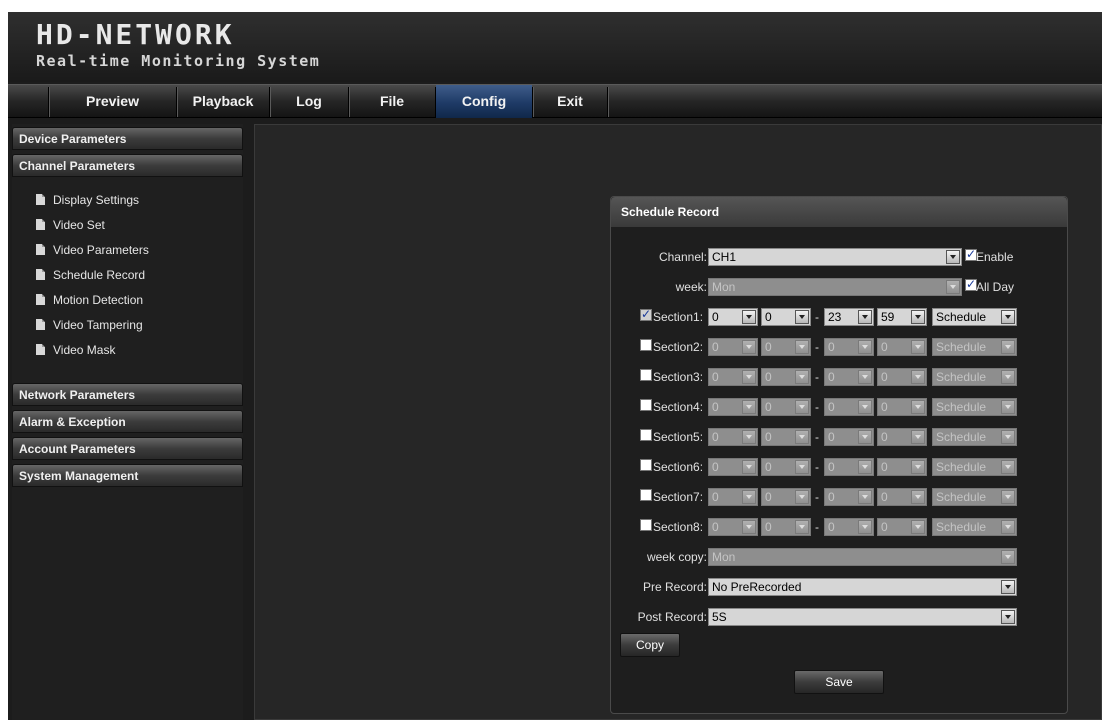 This screenshot has width=1102, height=720. I want to click on tab-playback: Playback, so click(223, 101).